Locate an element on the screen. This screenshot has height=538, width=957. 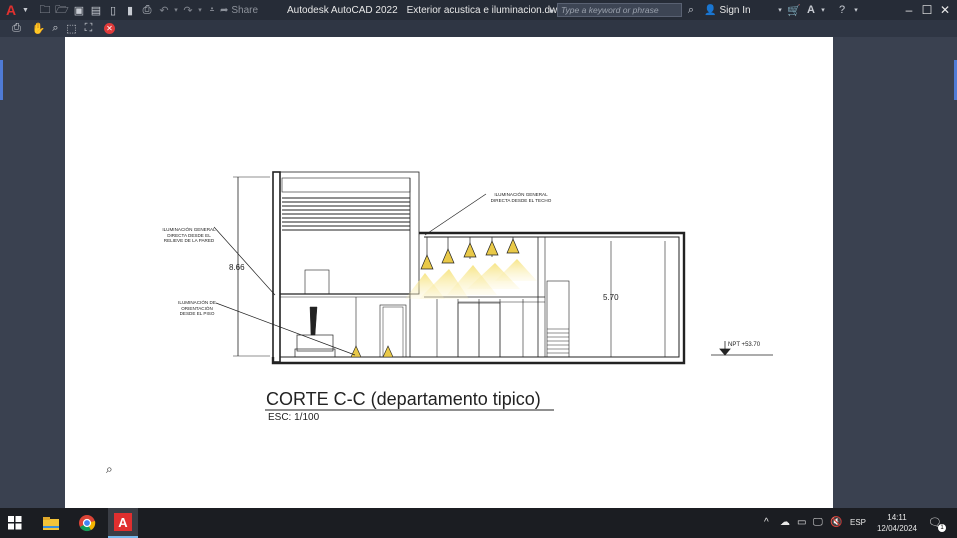
sign-in-dropdown-icon: ▾ is located at coordinates (780, 10).